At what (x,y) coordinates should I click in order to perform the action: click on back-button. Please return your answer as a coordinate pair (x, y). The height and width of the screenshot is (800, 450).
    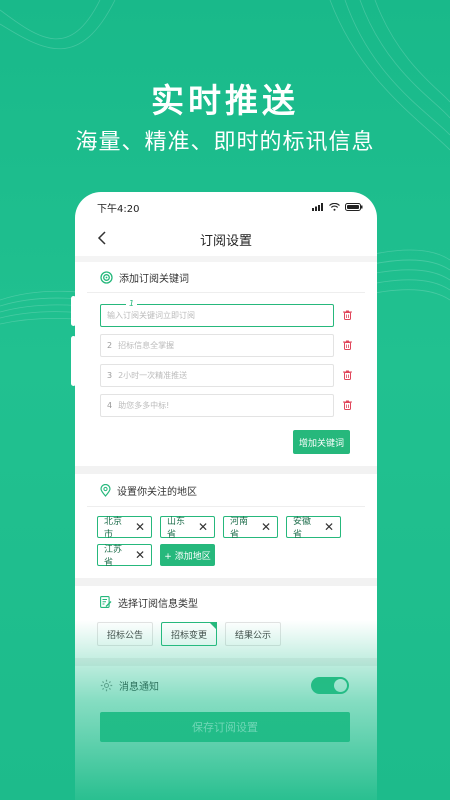
    Looking at the image, I should click on (102, 239).